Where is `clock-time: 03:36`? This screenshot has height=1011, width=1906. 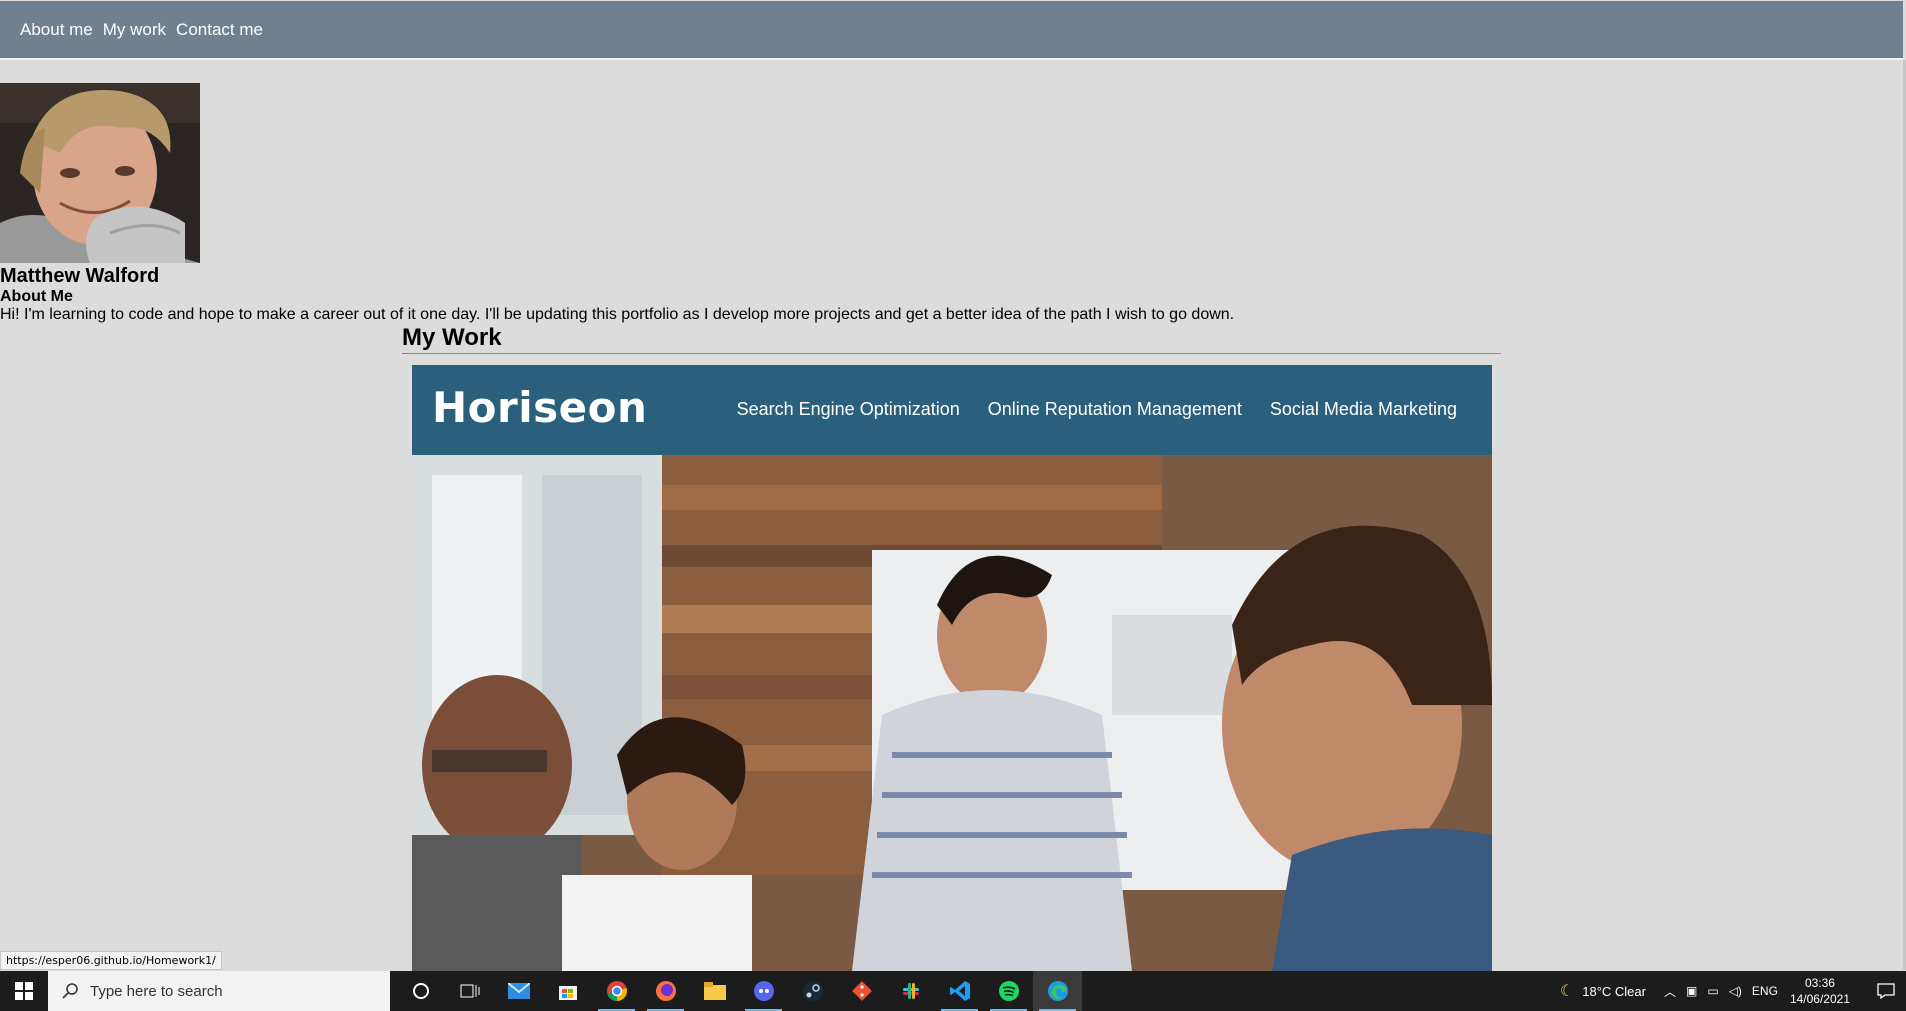 clock-time: 03:36 is located at coordinates (1819, 983).